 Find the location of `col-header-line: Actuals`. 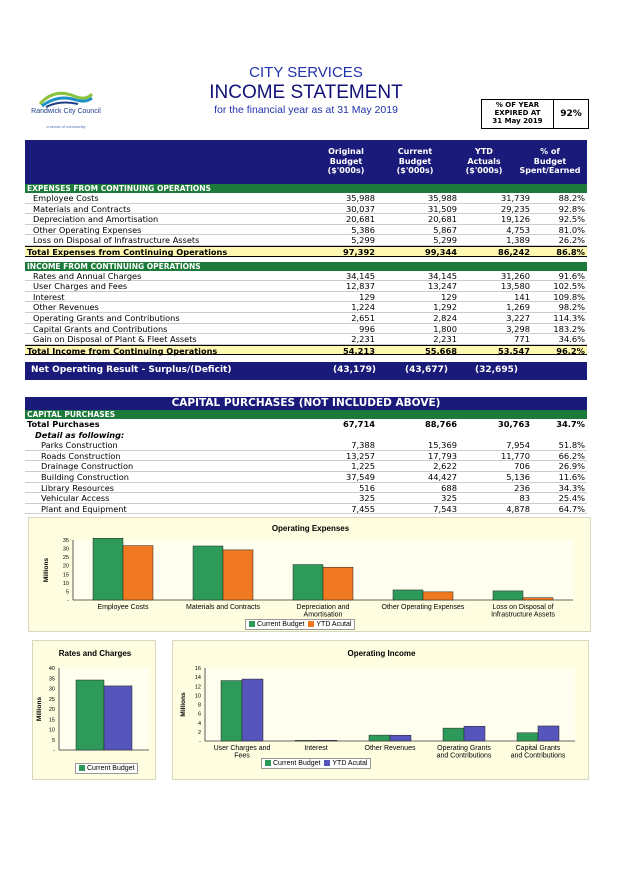

col-header-line: Actuals is located at coordinates (484, 161).